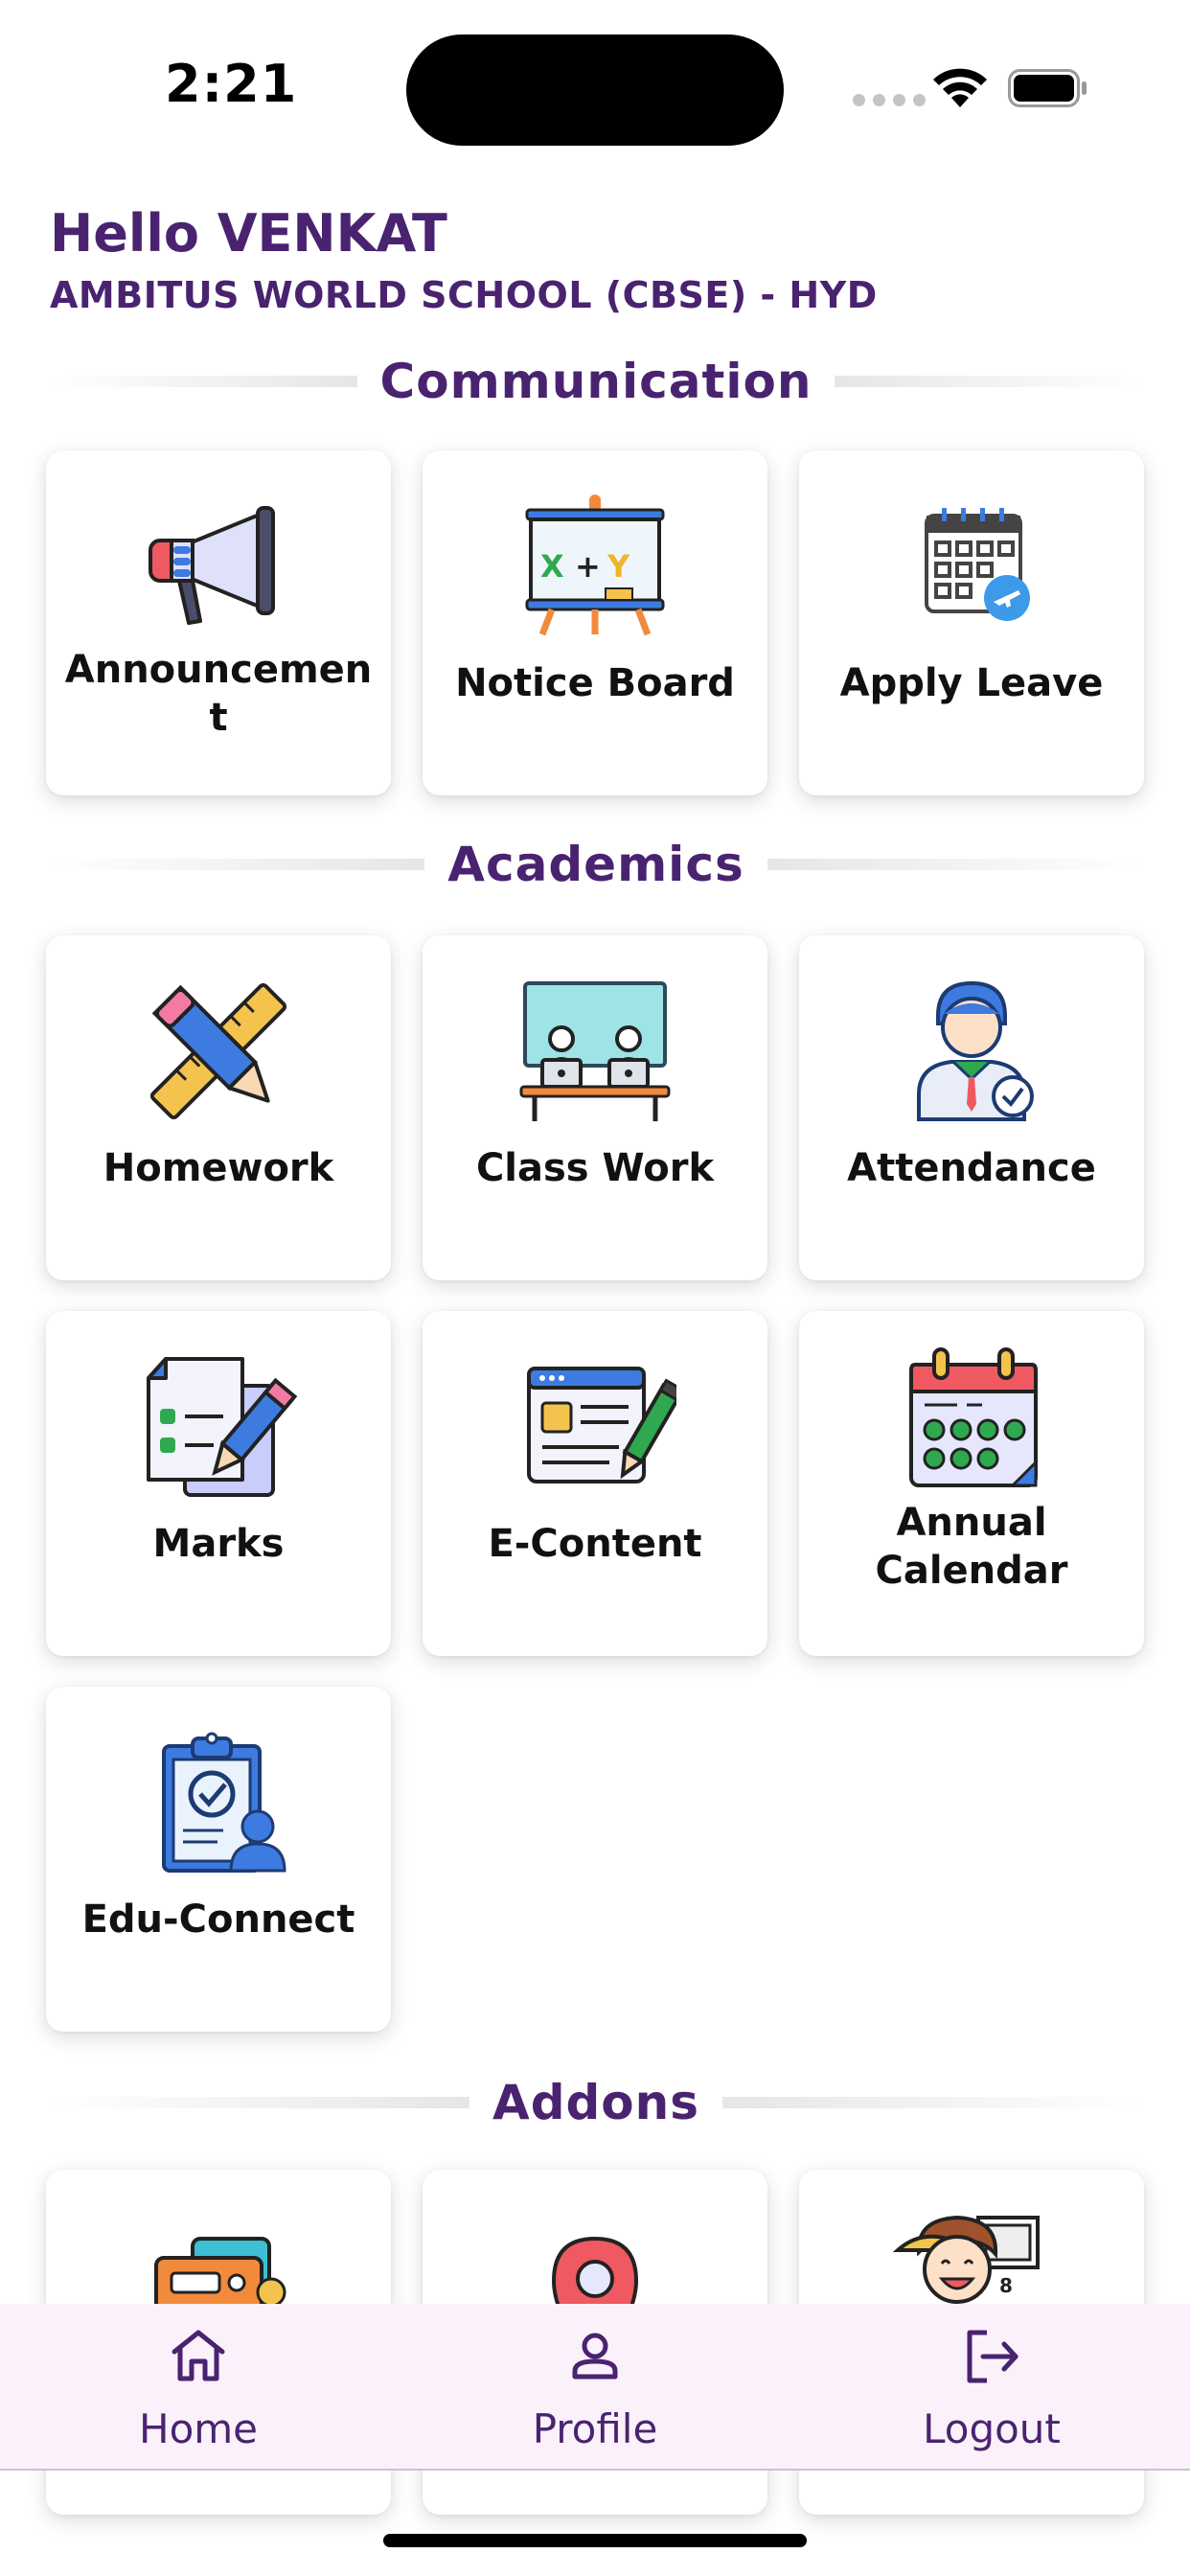 This screenshot has height=2576, width=1190. What do you see at coordinates (199, 2428) in the screenshot?
I see `nav-label: Home` at bounding box center [199, 2428].